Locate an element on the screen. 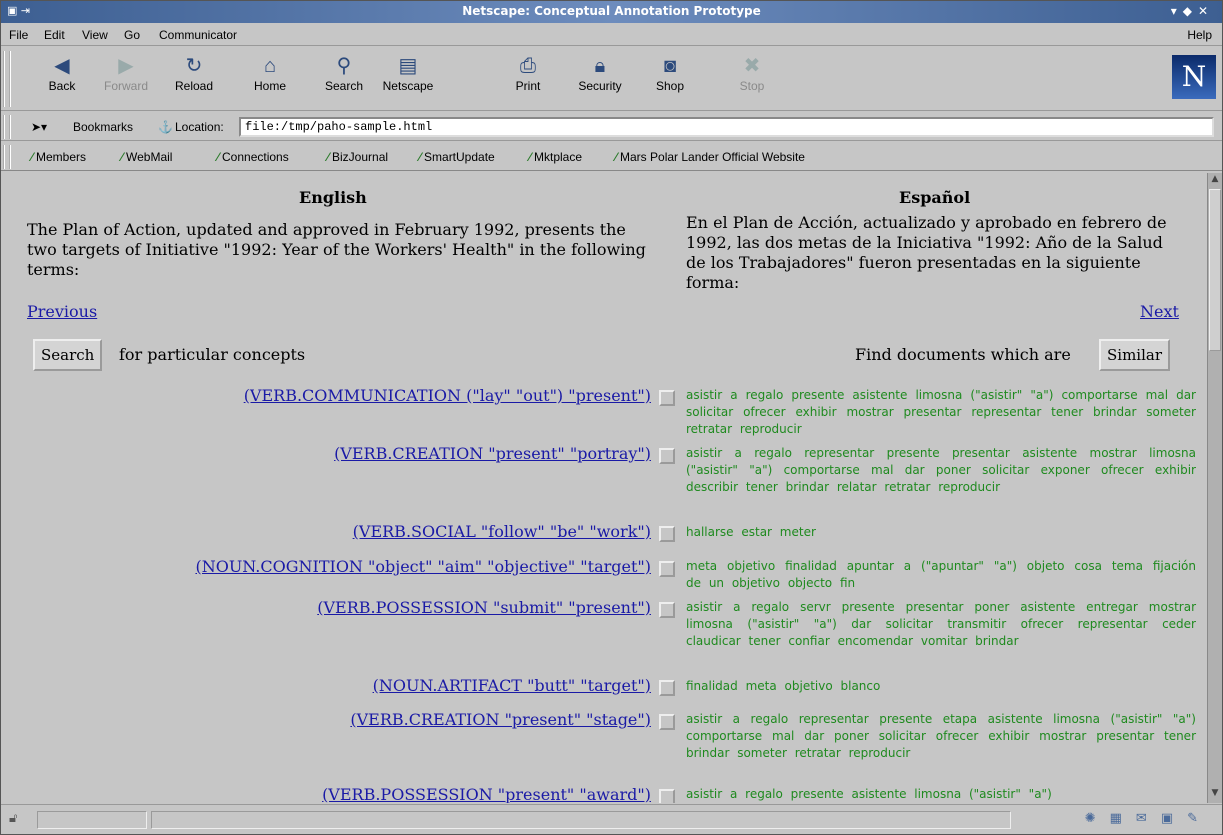 The image size is (1223, 835). status-text-field is located at coordinates (581, 820).